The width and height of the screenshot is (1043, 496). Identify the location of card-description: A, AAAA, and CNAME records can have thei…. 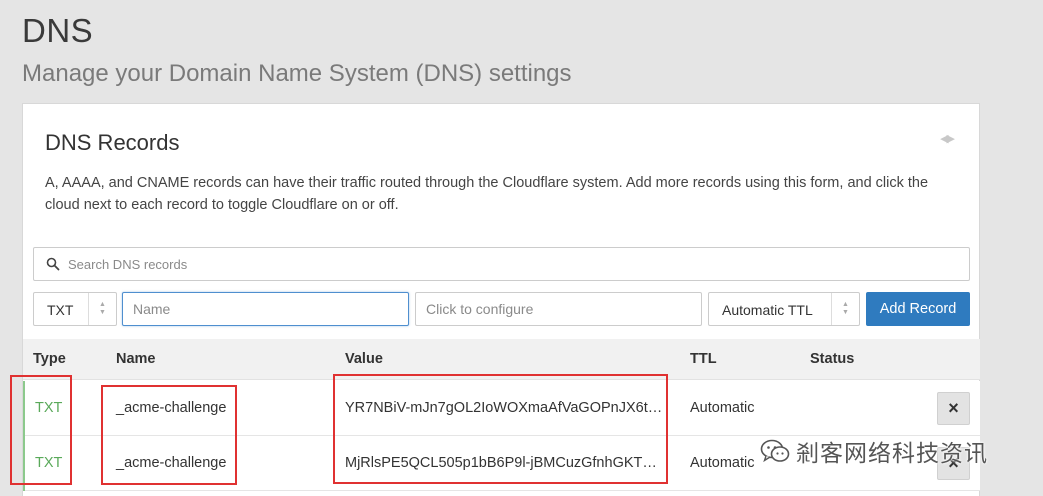
(487, 194).